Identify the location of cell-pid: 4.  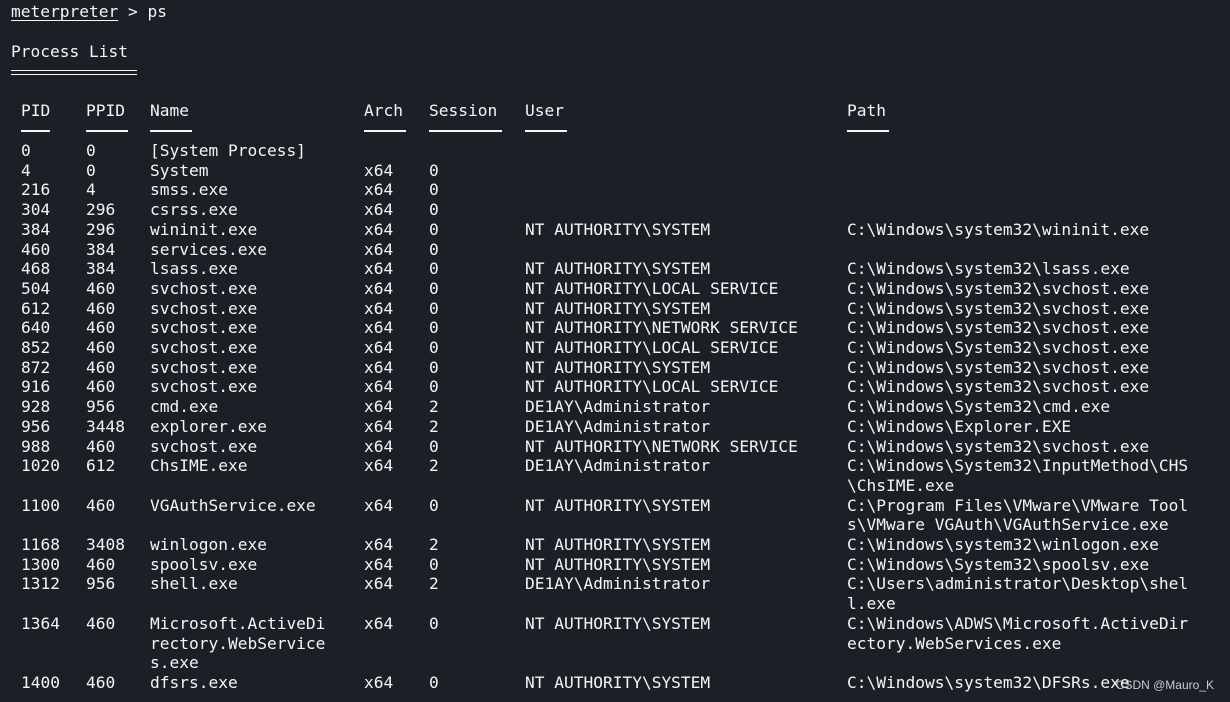
(26, 170).